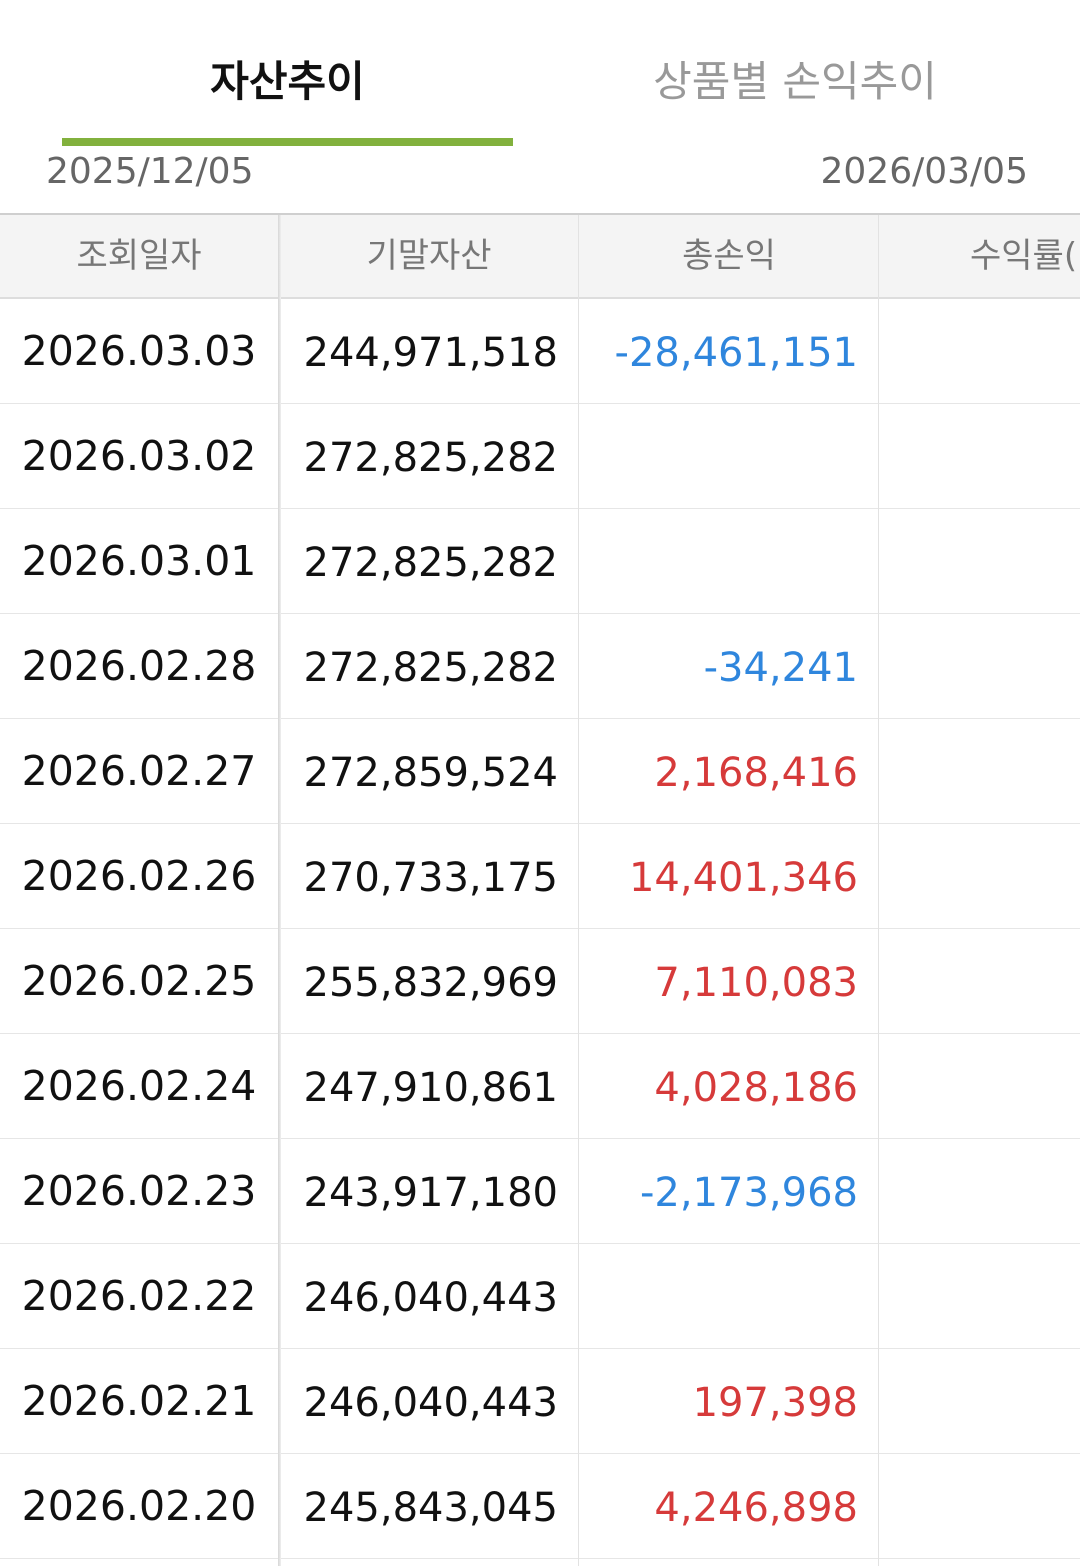 The image size is (1080, 1566). What do you see at coordinates (287, 82) in the screenshot?
I see `tab-asset-trend: 자산추이` at bounding box center [287, 82].